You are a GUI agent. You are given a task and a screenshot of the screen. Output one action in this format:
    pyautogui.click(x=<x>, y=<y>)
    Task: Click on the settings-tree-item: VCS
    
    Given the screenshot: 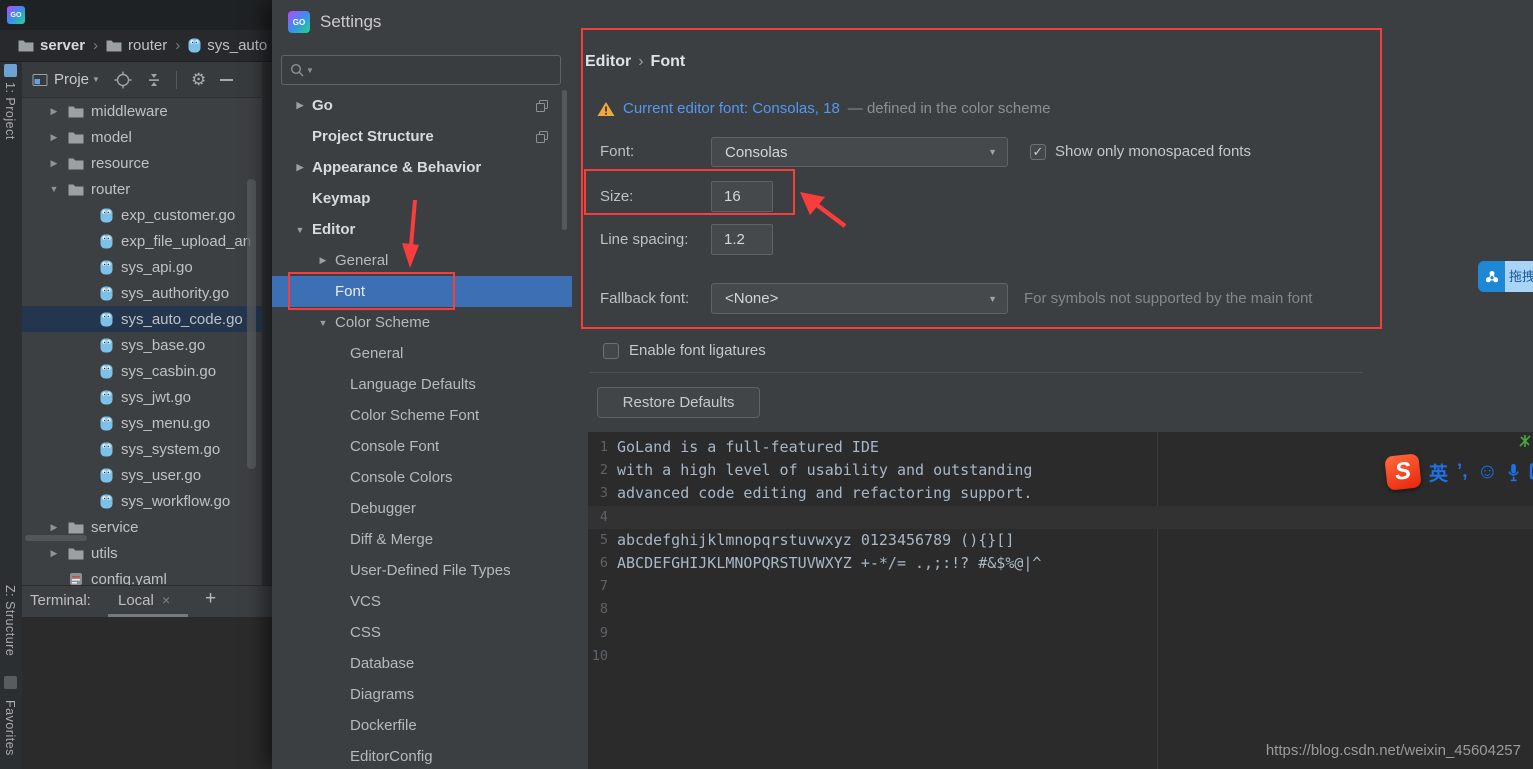 What is the action you would take?
    pyautogui.click(x=422, y=601)
    